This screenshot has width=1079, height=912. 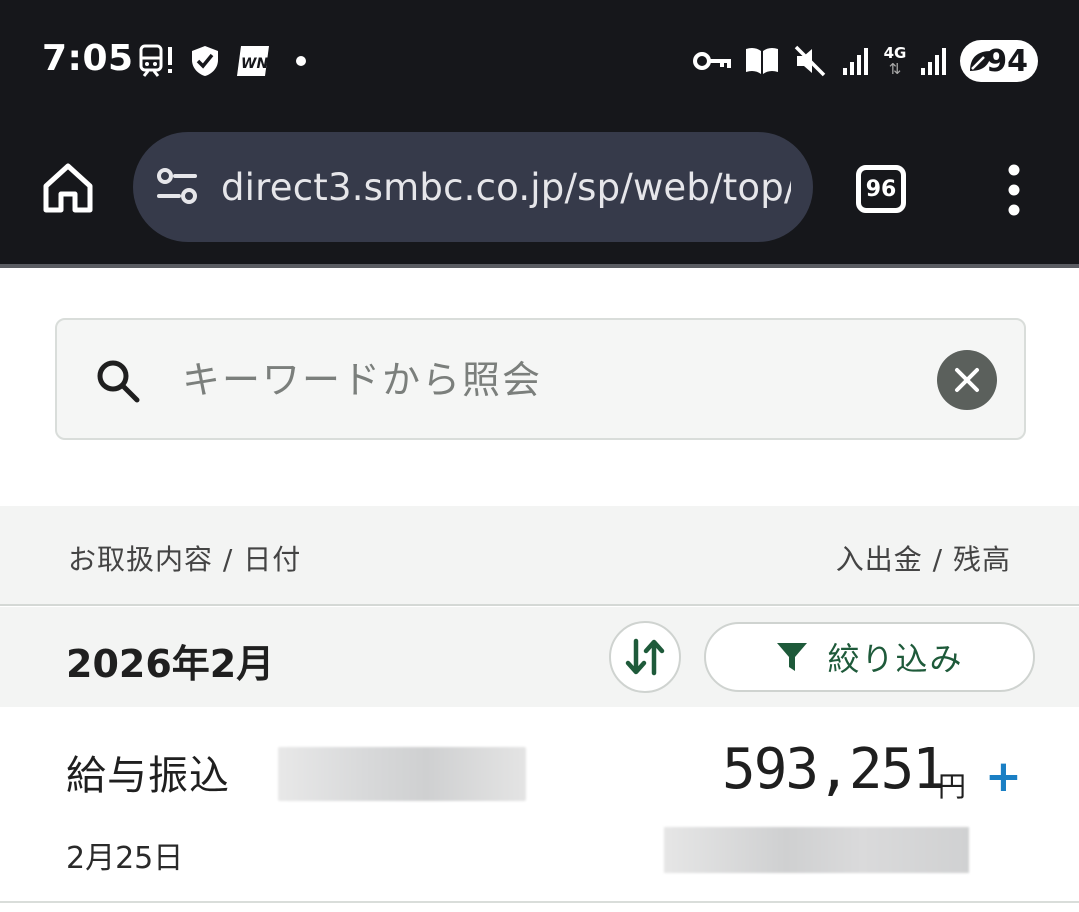 I want to click on filter-label: 絞り込み, so click(x=895, y=659).